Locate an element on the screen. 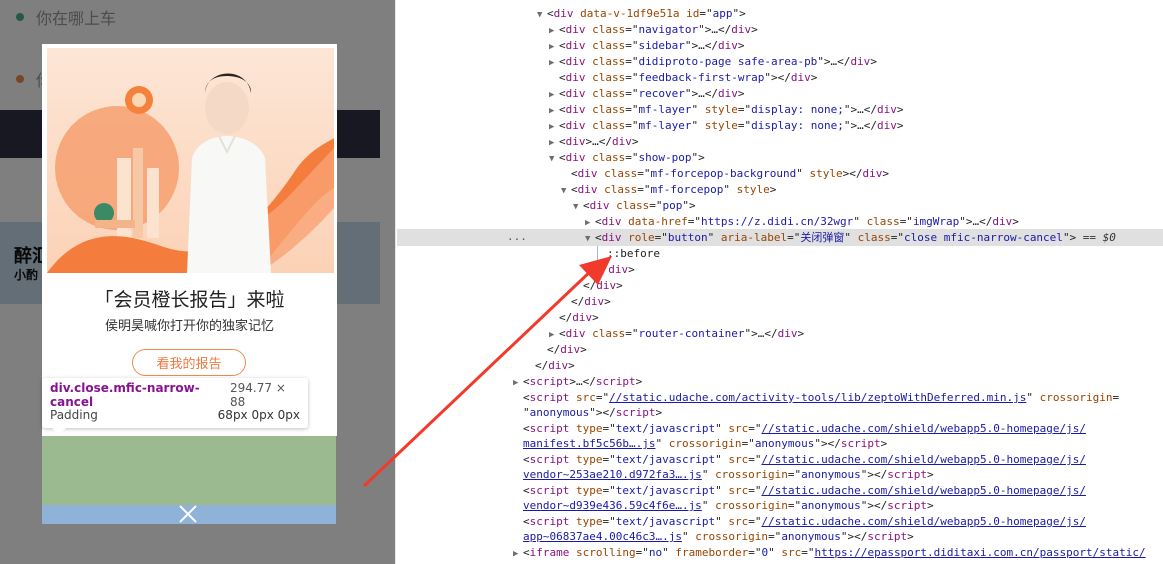 Image resolution: width=1163 pixels, height=564 pixels. dom-token: vendor~d939e436.59c4f6e….js is located at coordinates (612, 505).